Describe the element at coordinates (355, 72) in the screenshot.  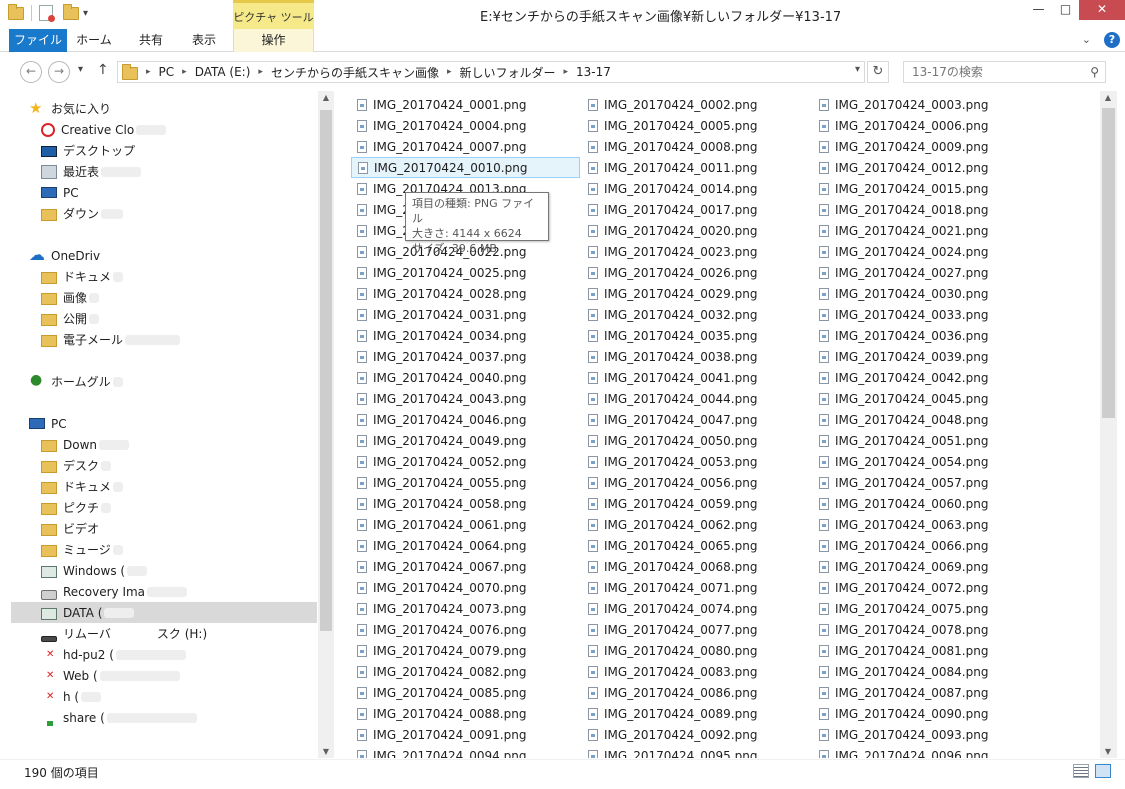
I see `breadcrumb-segment: センチからの手紙スキャン画像` at that location.